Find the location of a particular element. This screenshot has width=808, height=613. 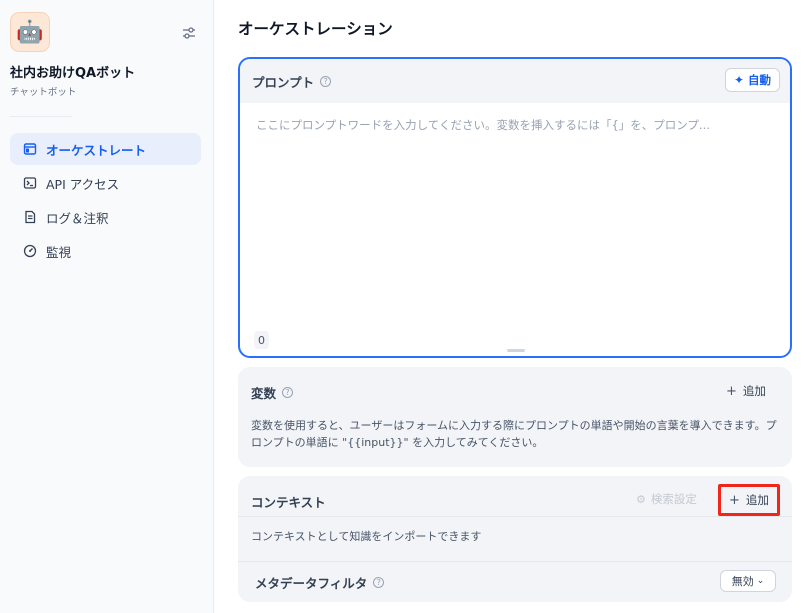

sidebar-divider is located at coordinates (41, 116).